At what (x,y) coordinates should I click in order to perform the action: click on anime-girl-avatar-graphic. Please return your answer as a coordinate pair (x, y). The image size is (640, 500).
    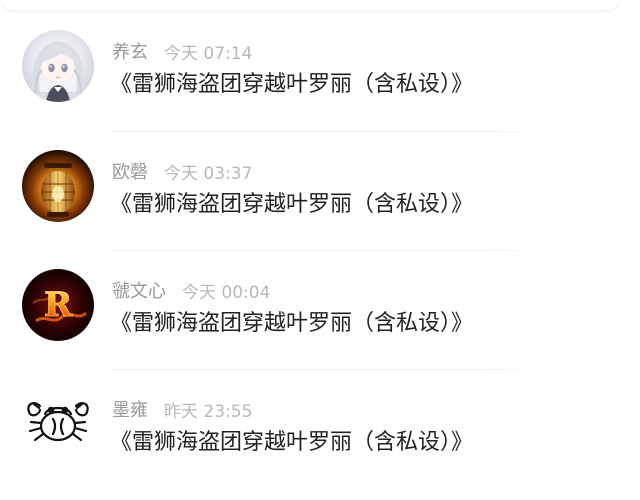
    Looking at the image, I should click on (58, 66).